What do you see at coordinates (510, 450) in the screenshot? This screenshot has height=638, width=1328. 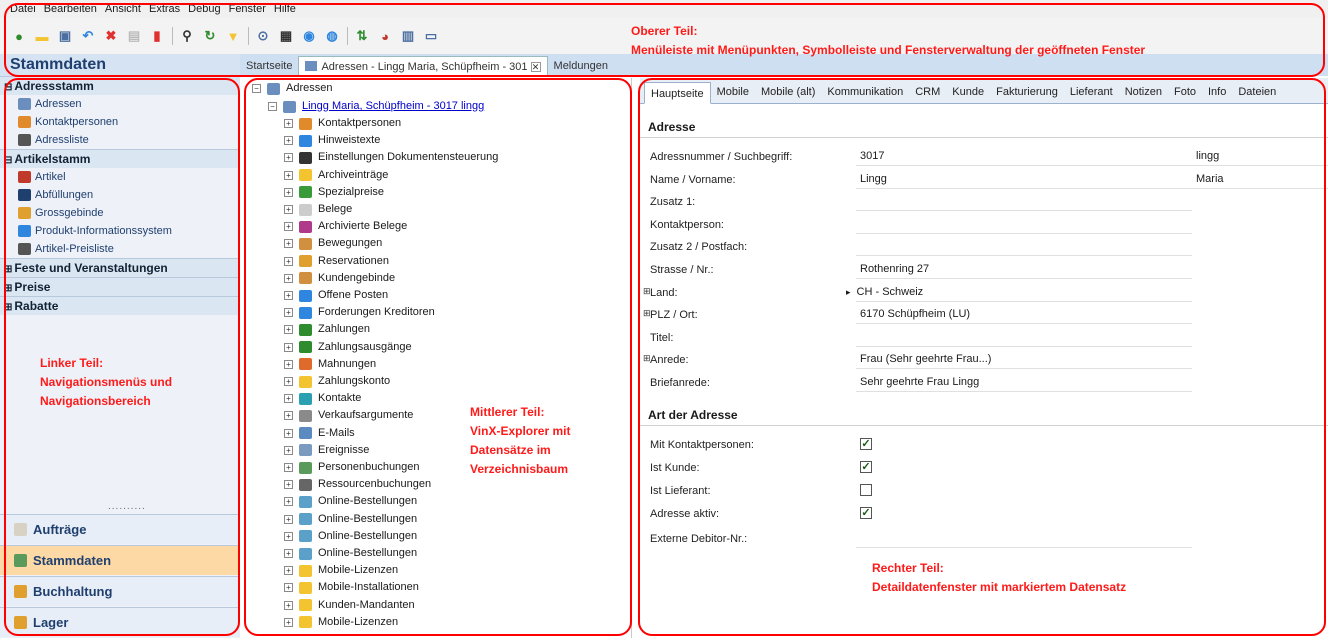 I see `annotation-middle-text-2: Datensätze im` at bounding box center [510, 450].